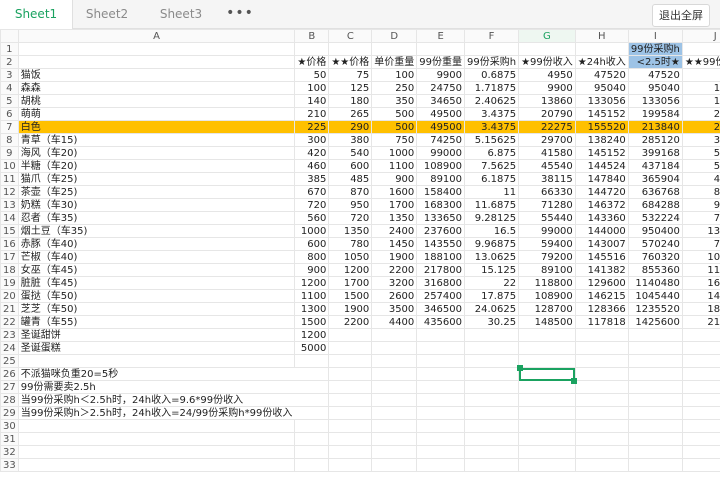  What do you see at coordinates (441, 413) in the screenshot?
I see `cell-e29` at bounding box center [441, 413].